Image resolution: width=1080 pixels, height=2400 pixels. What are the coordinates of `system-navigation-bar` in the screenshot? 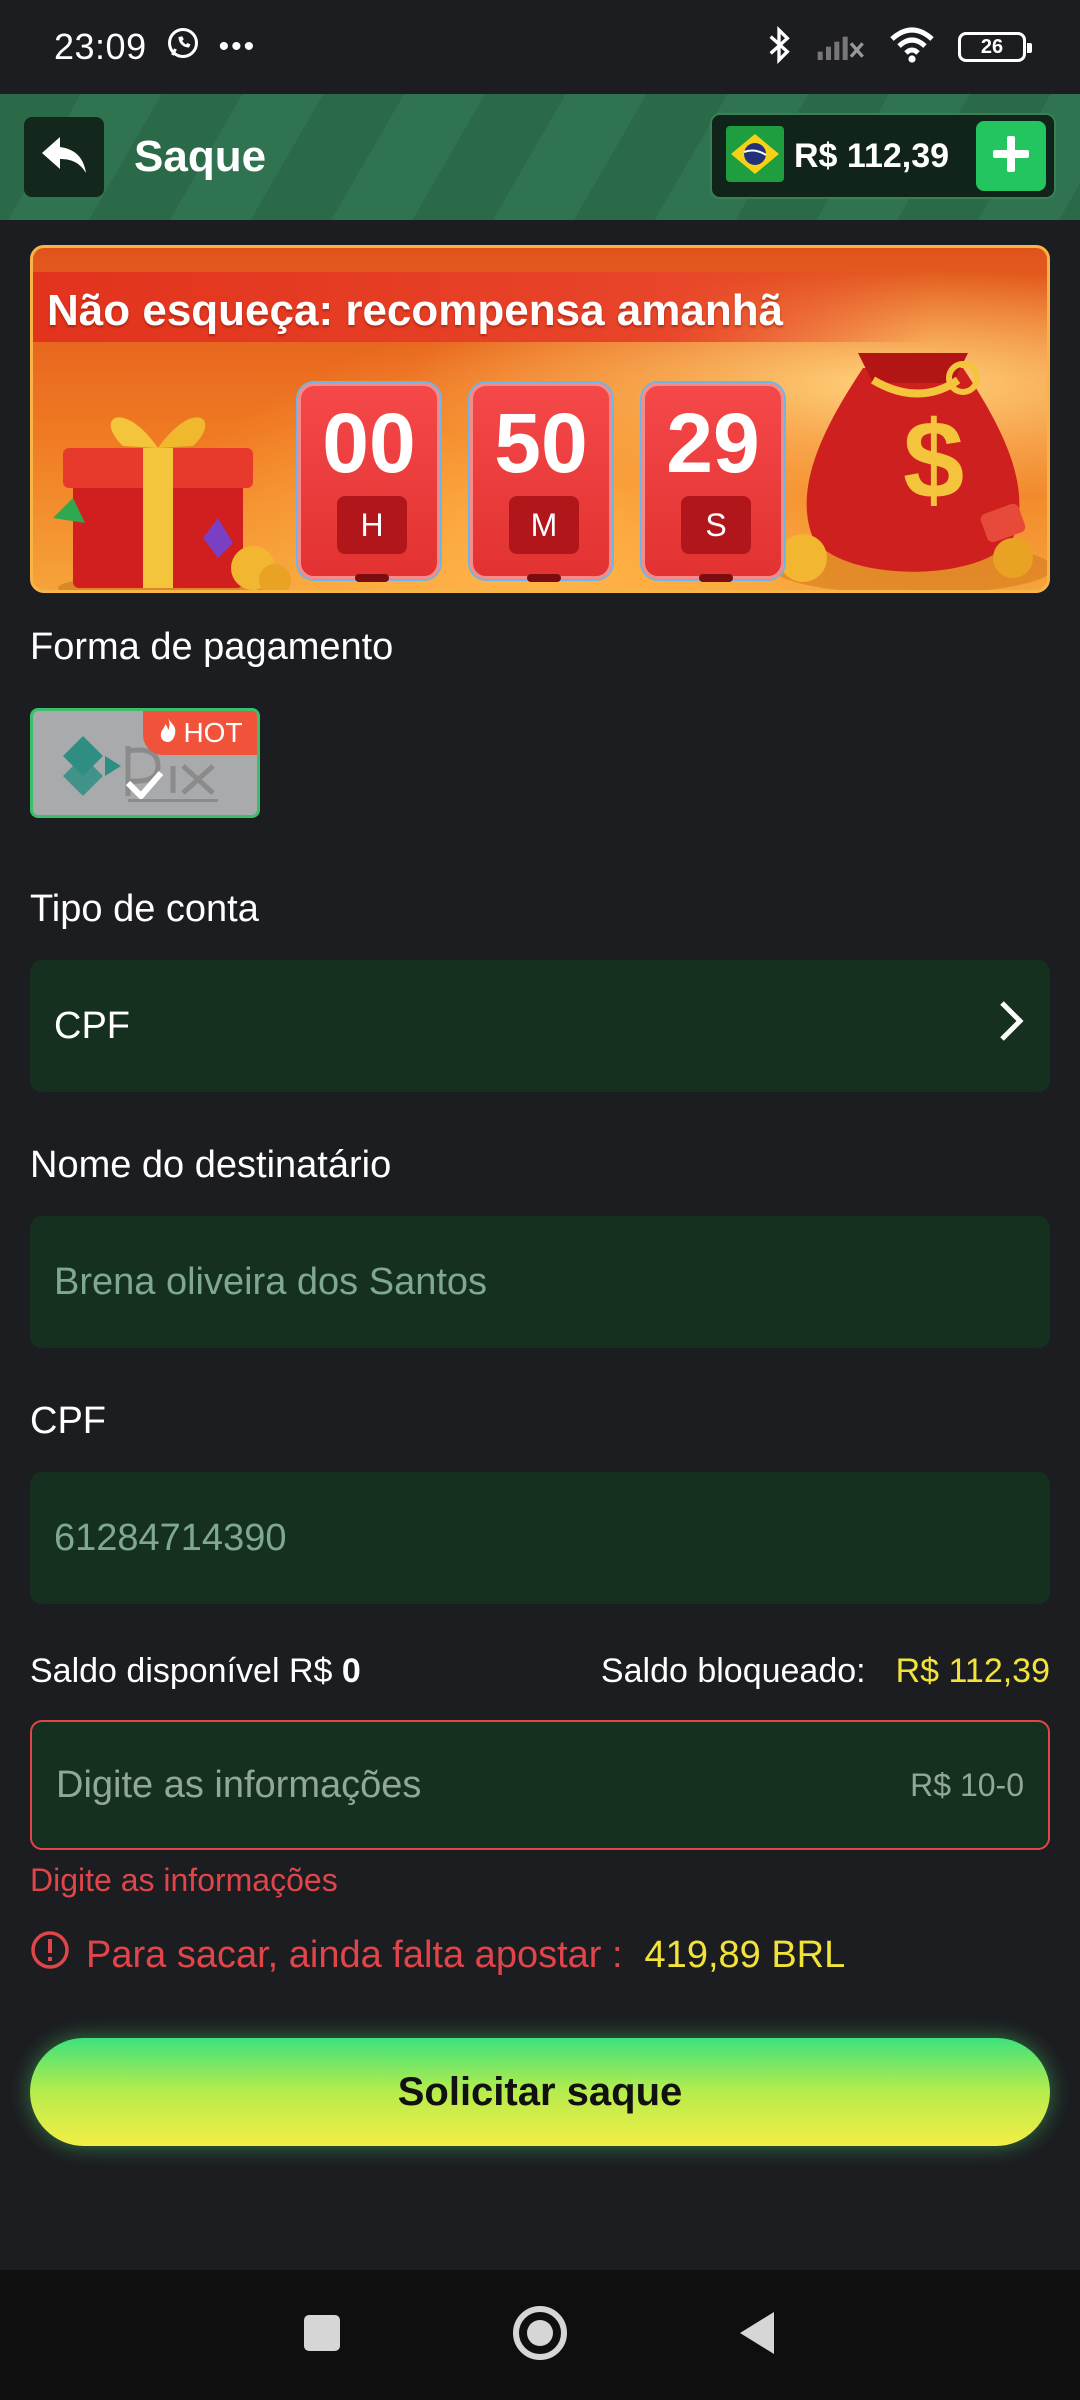 It's located at (540, 2335).